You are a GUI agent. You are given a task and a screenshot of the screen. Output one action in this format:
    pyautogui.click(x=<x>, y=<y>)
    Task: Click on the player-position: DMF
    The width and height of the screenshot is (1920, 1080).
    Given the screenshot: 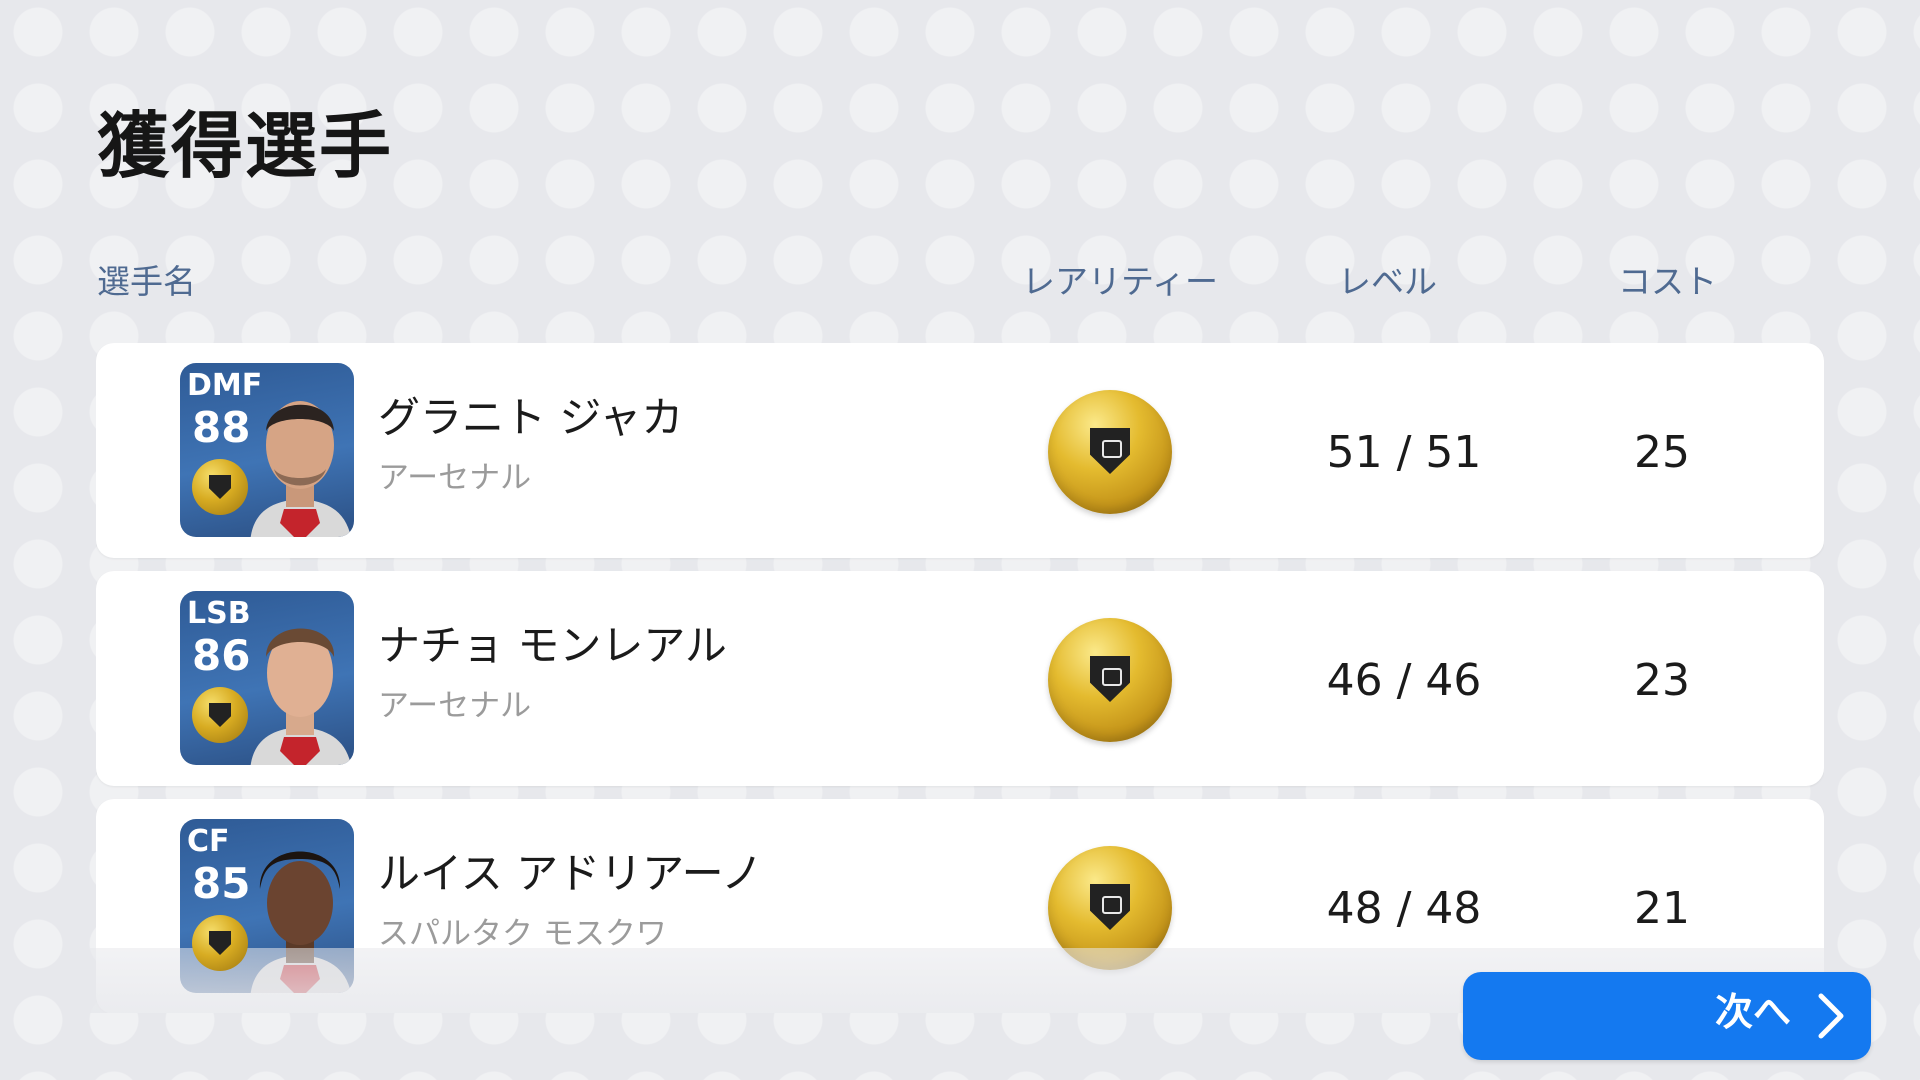 What is the action you would take?
    pyautogui.click(x=225, y=385)
    